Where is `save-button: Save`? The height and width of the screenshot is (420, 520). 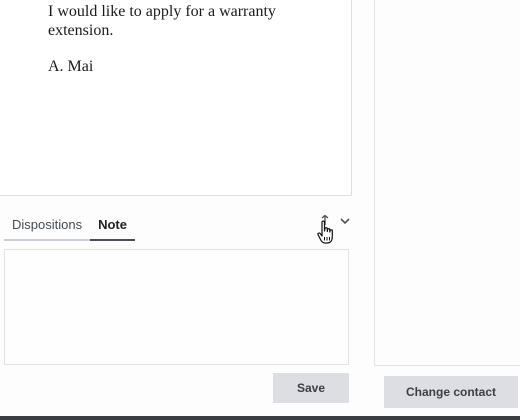 save-button: Save is located at coordinates (311, 388).